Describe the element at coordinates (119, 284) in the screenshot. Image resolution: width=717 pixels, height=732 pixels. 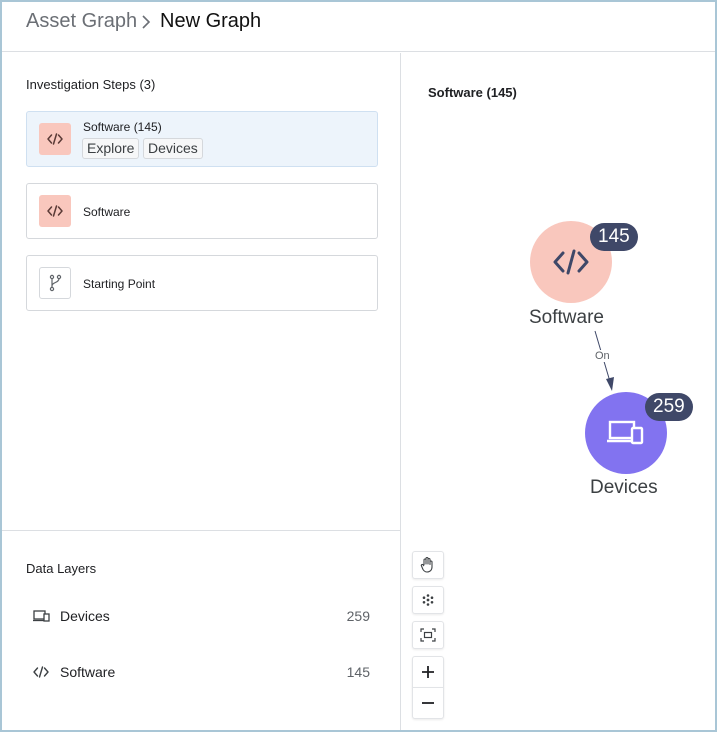
I see `step-label: Starting Point` at that location.